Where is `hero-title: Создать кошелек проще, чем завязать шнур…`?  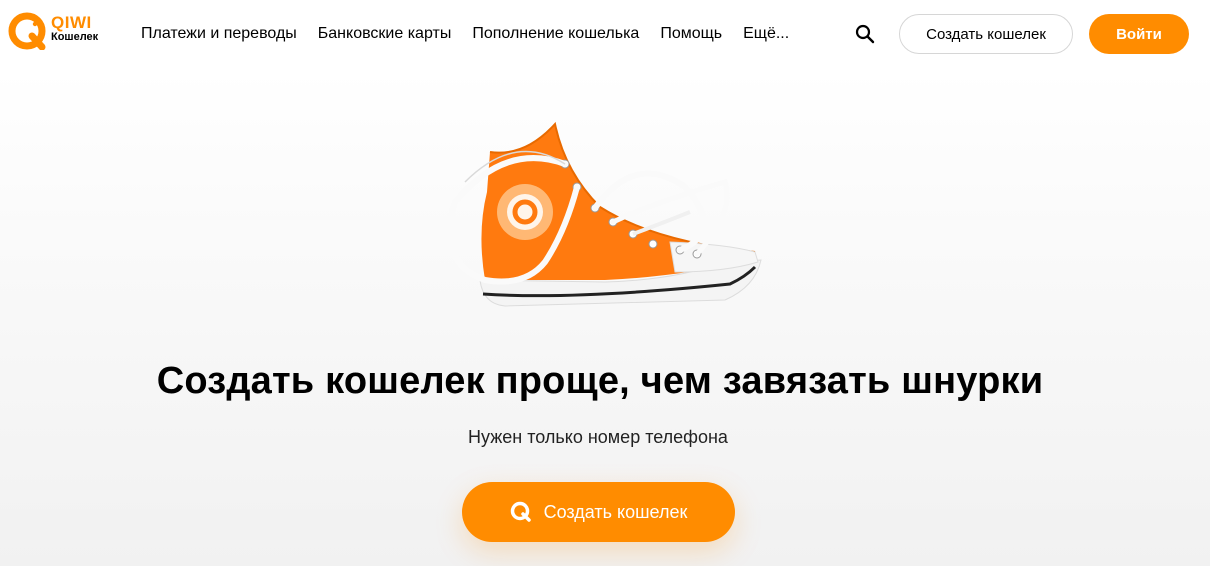 hero-title: Создать кошелек проще, чем завязать шнур… is located at coordinates (600, 381).